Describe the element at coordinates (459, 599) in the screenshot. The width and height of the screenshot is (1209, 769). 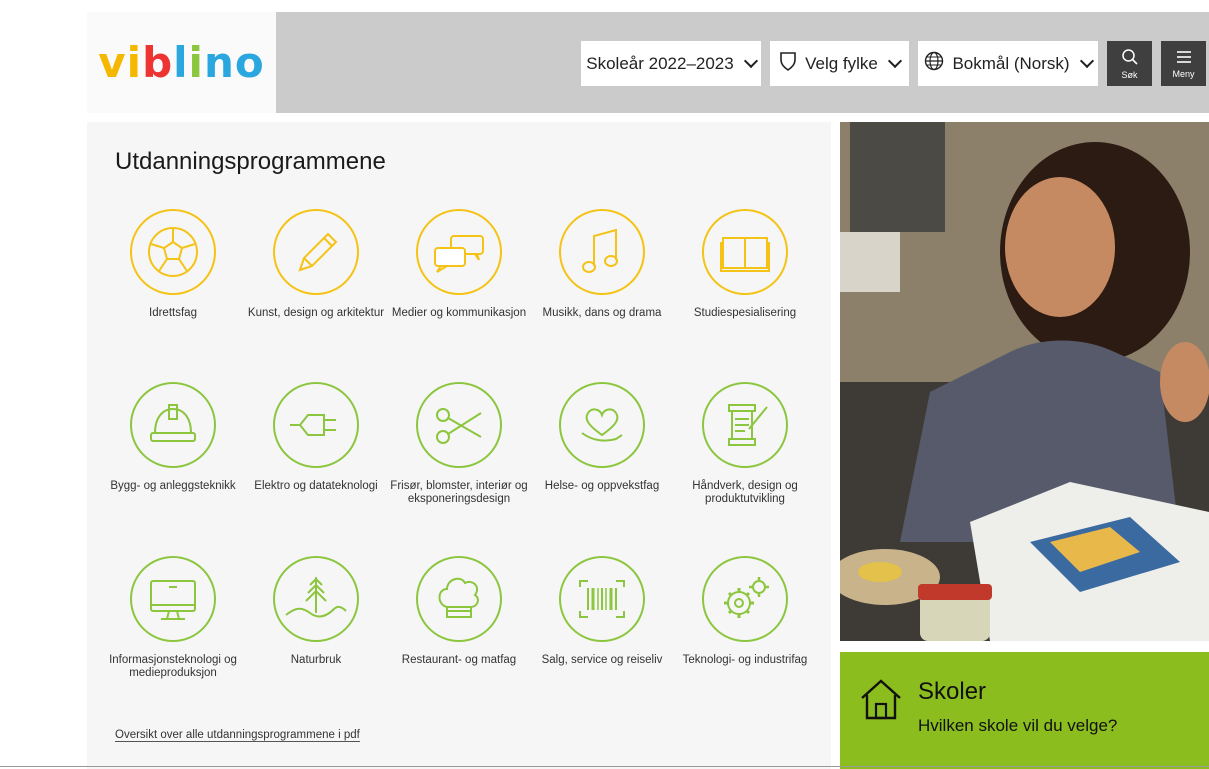
I see `chef-hat-icon` at that location.